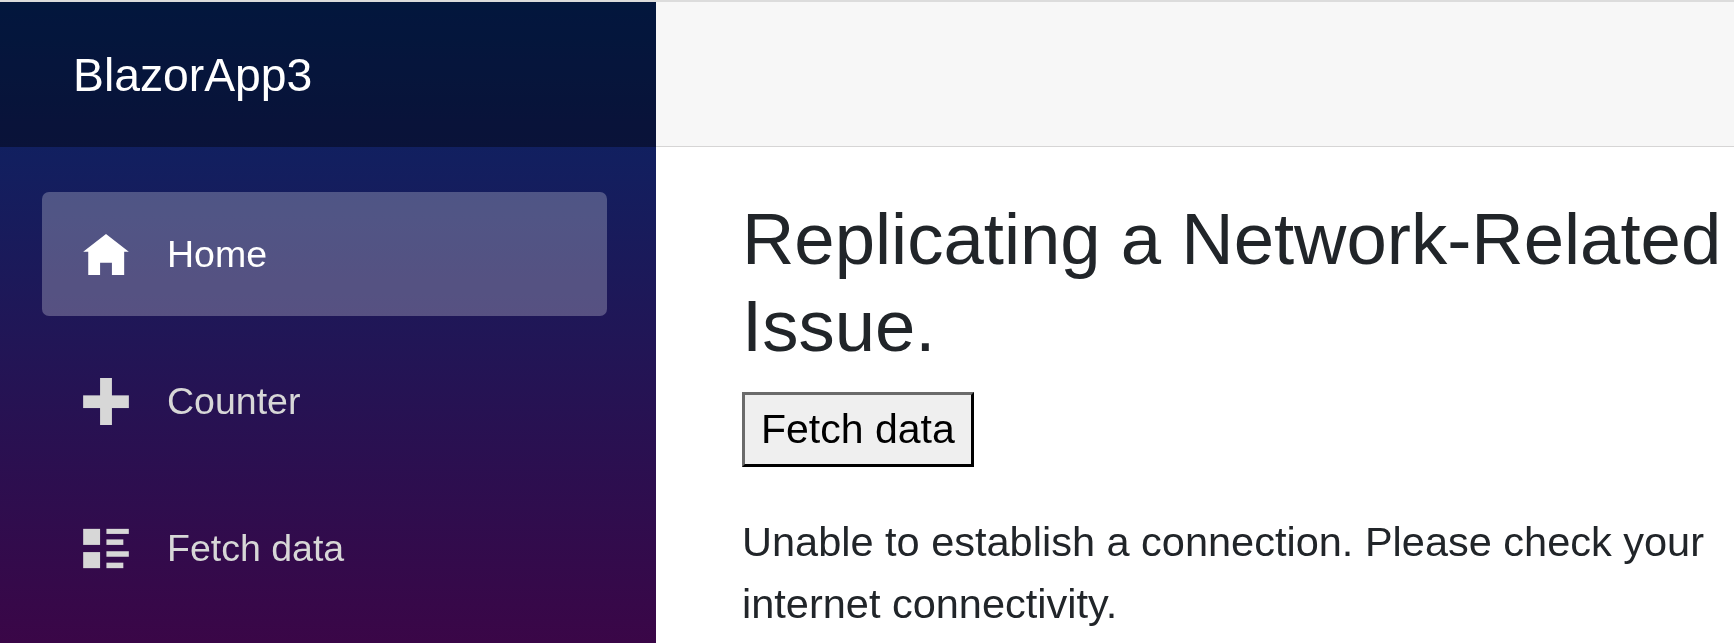  Describe the element at coordinates (1223, 573) in the screenshot. I see `error-message: Unable to establish a connection. Please check your internet connectivity.` at that location.